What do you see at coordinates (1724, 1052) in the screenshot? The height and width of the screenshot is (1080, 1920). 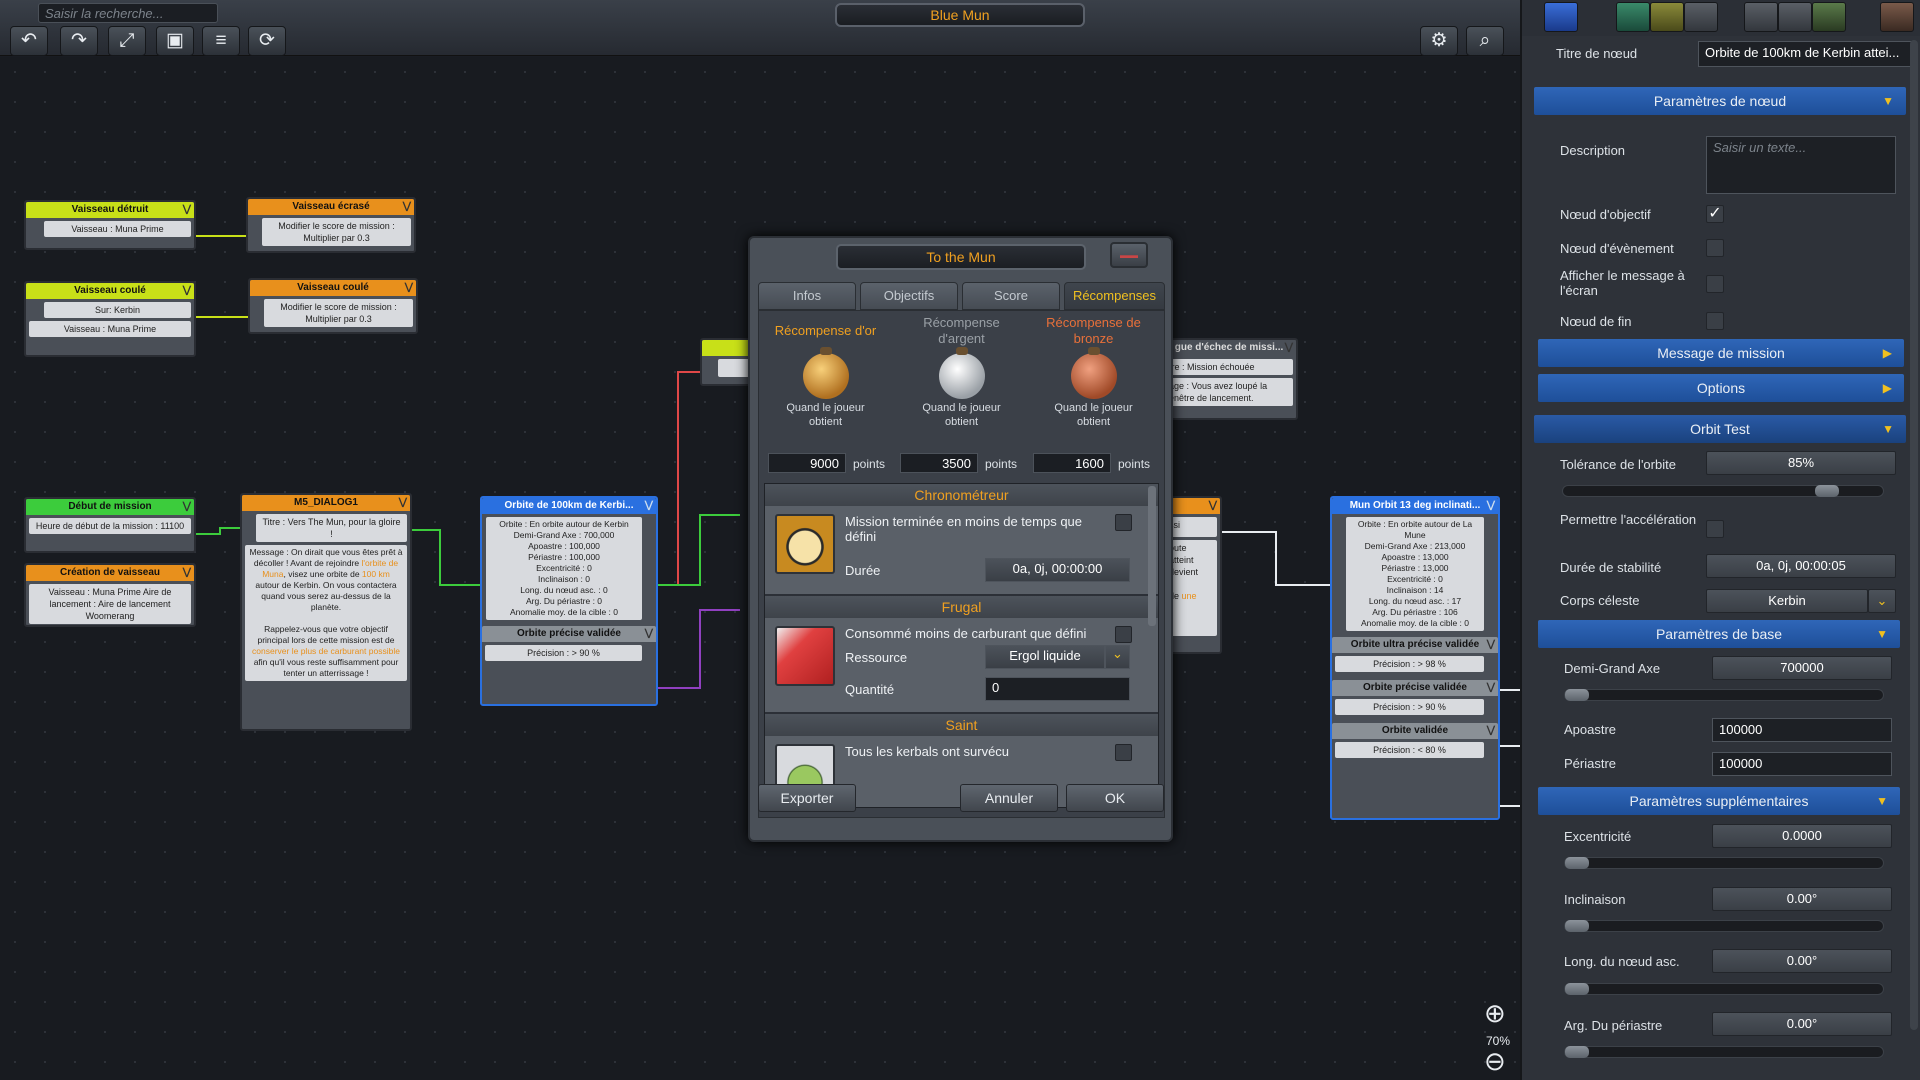 I see `arg-periapsis-slider` at bounding box center [1724, 1052].